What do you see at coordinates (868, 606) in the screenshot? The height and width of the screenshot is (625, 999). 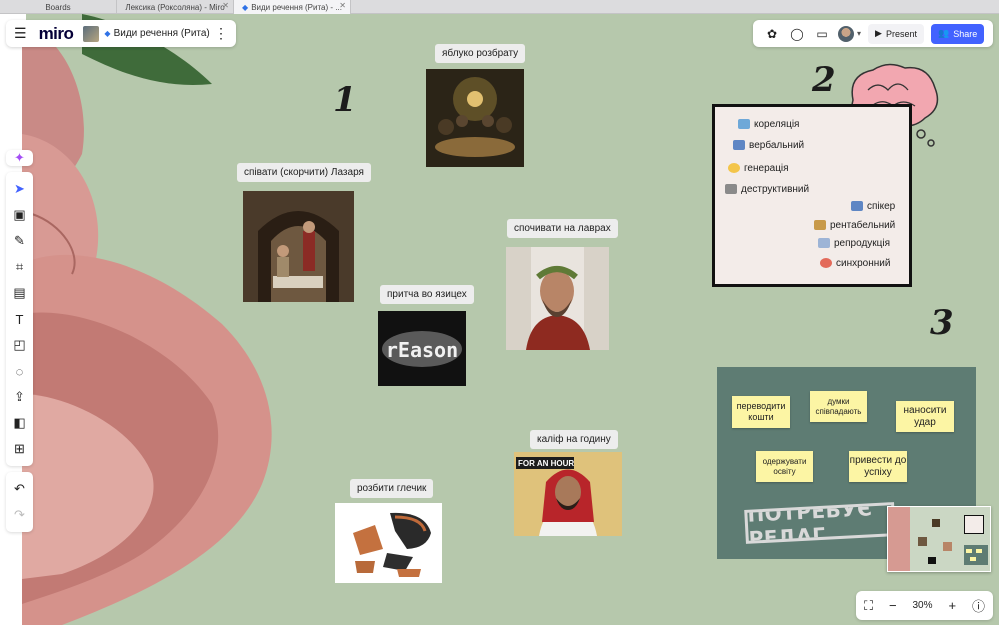 I see `fit-to-screen-icon: ⛶` at bounding box center [868, 606].